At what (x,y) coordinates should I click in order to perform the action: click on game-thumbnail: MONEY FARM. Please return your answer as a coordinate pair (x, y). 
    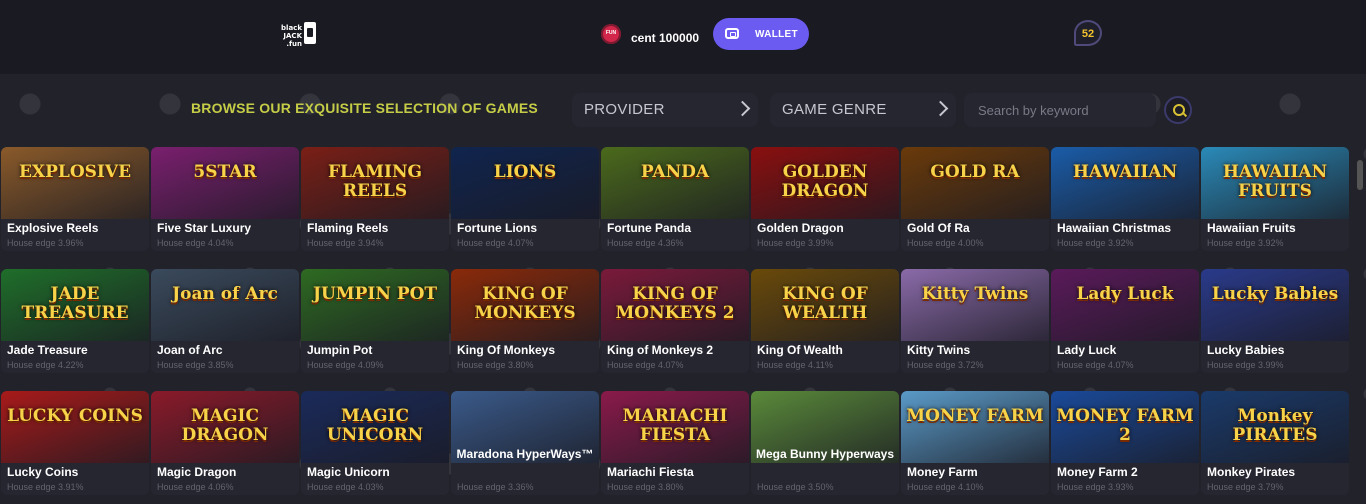
    Looking at the image, I should click on (975, 427).